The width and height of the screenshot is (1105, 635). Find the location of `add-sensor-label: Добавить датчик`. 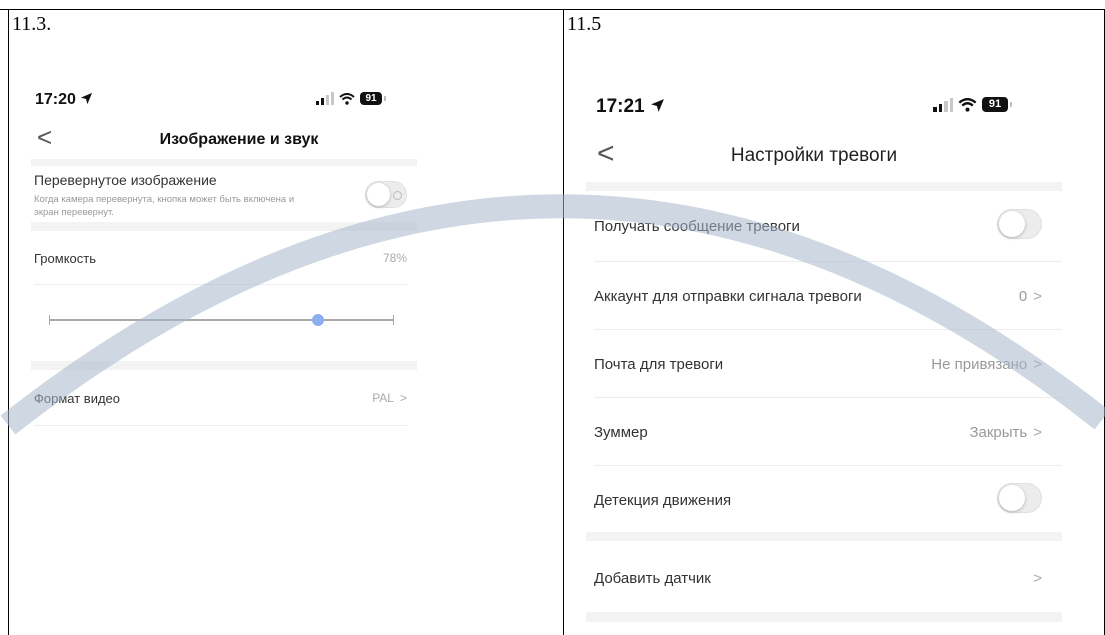

add-sensor-label: Добавить датчик is located at coordinates (652, 578).